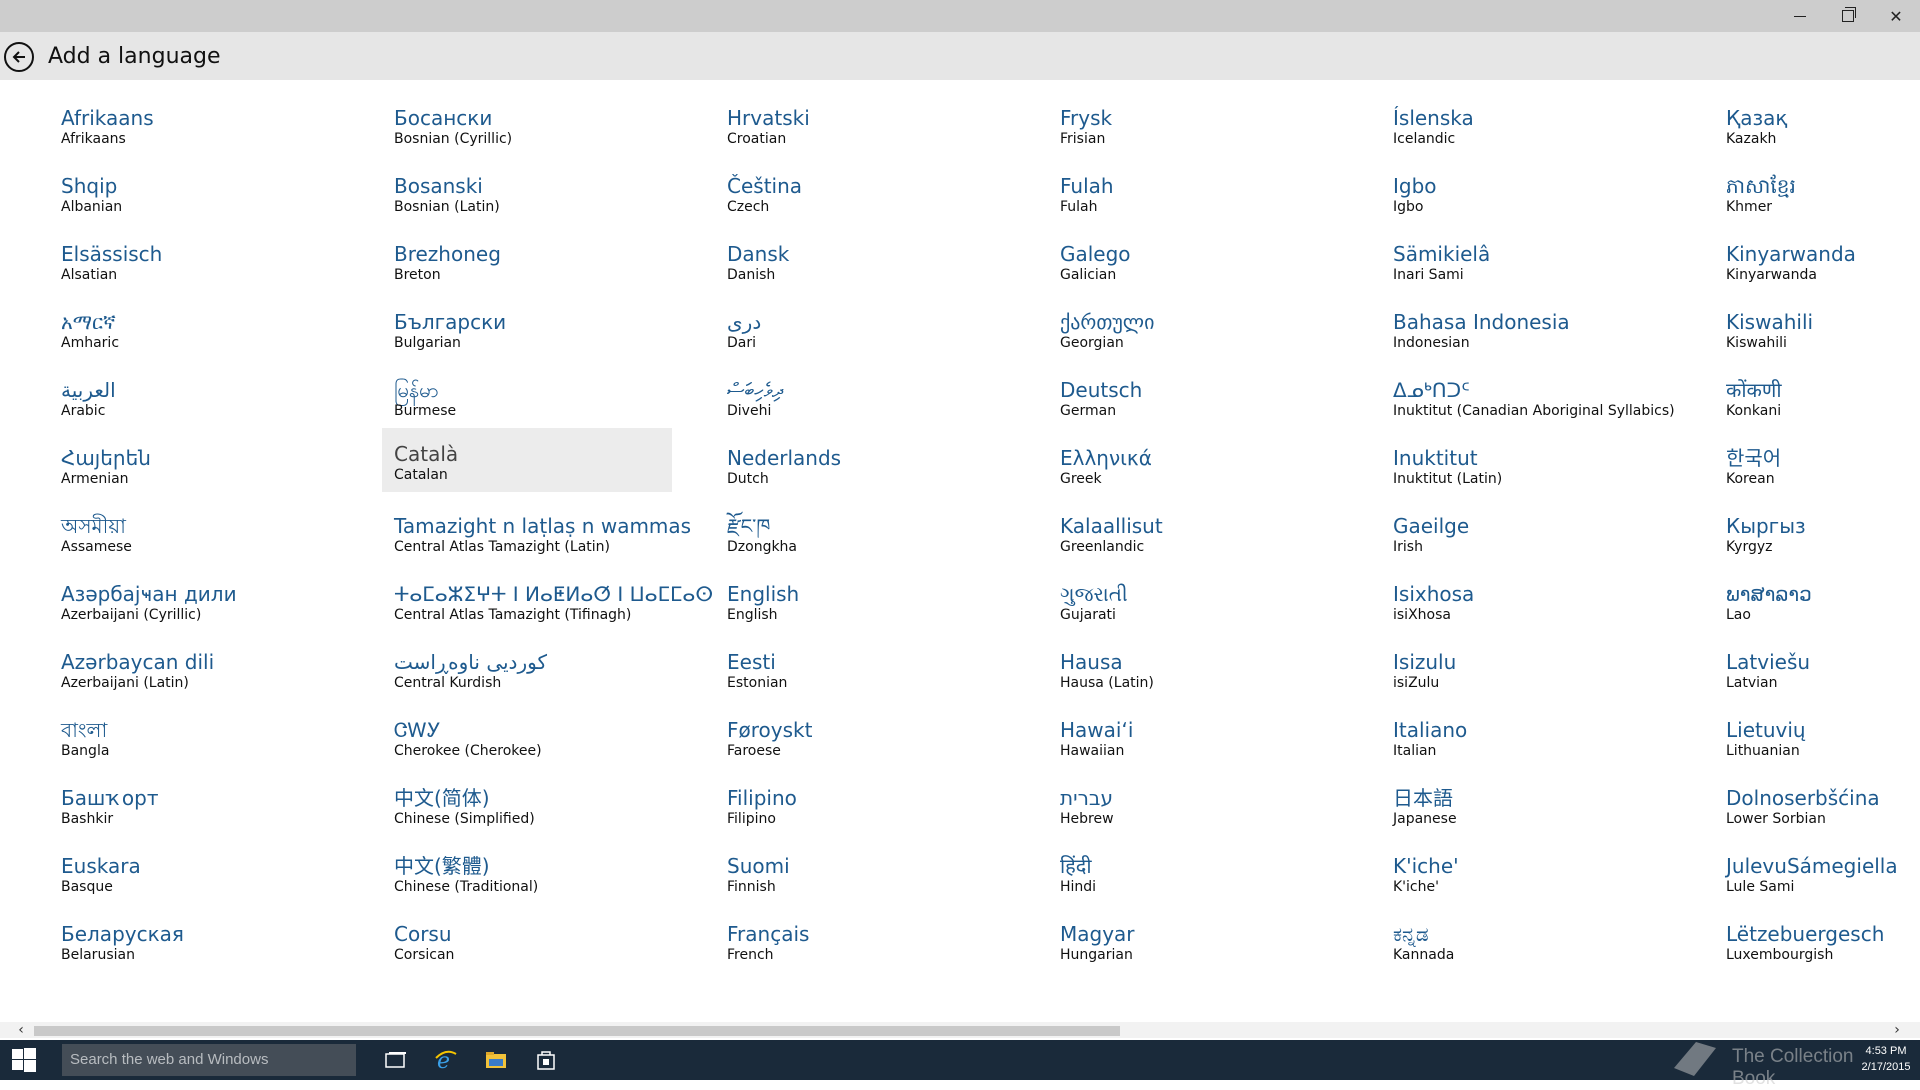 Image resolution: width=1920 pixels, height=1090 pixels. I want to click on language-item: Gaeilge Irish, so click(1538, 523).